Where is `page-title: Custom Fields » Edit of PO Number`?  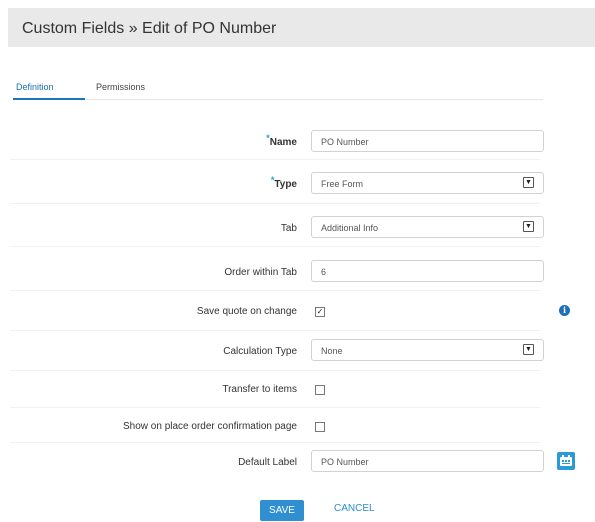
page-title: Custom Fields » Edit of PO Number is located at coordinates (149, 28).